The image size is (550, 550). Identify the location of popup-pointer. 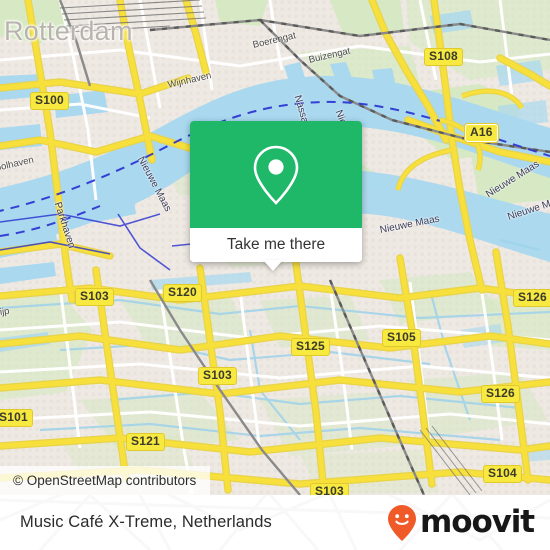
(273, 265).